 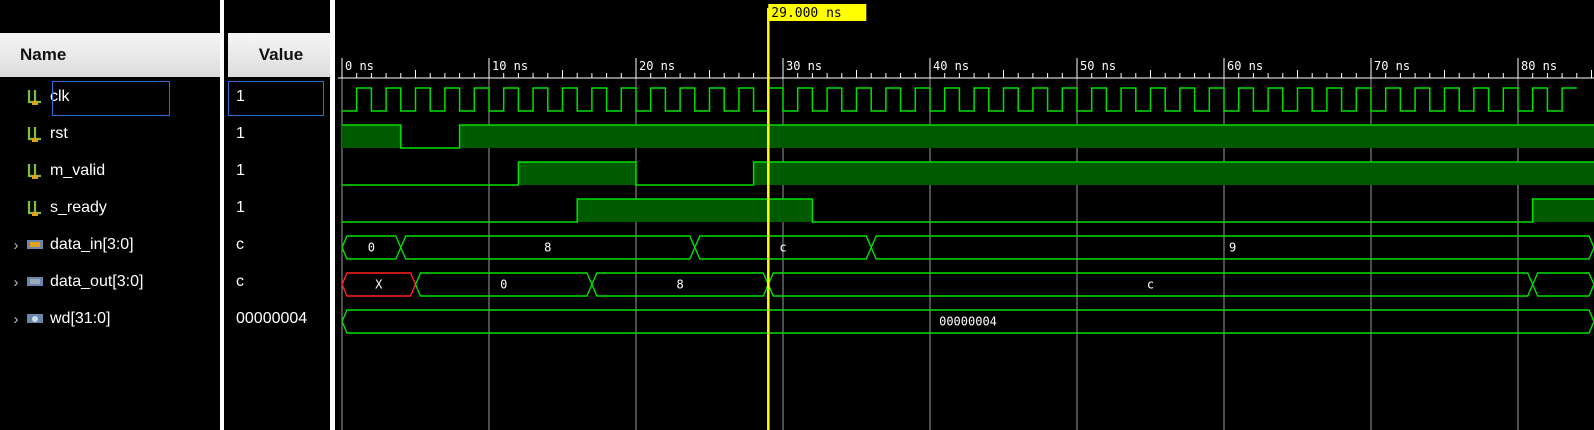 What do you see at coordinates (1245, 66) in the screenshot?
I see `ruler-tick-label: 60 ns` at bounding box center [1245, 66].